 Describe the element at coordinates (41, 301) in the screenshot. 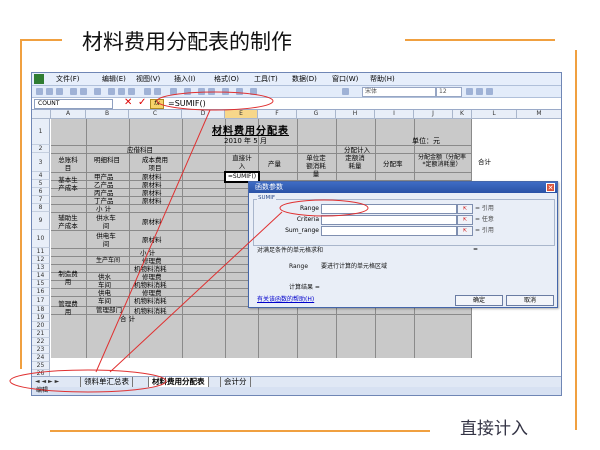

I see `row-header: 17` at that location.